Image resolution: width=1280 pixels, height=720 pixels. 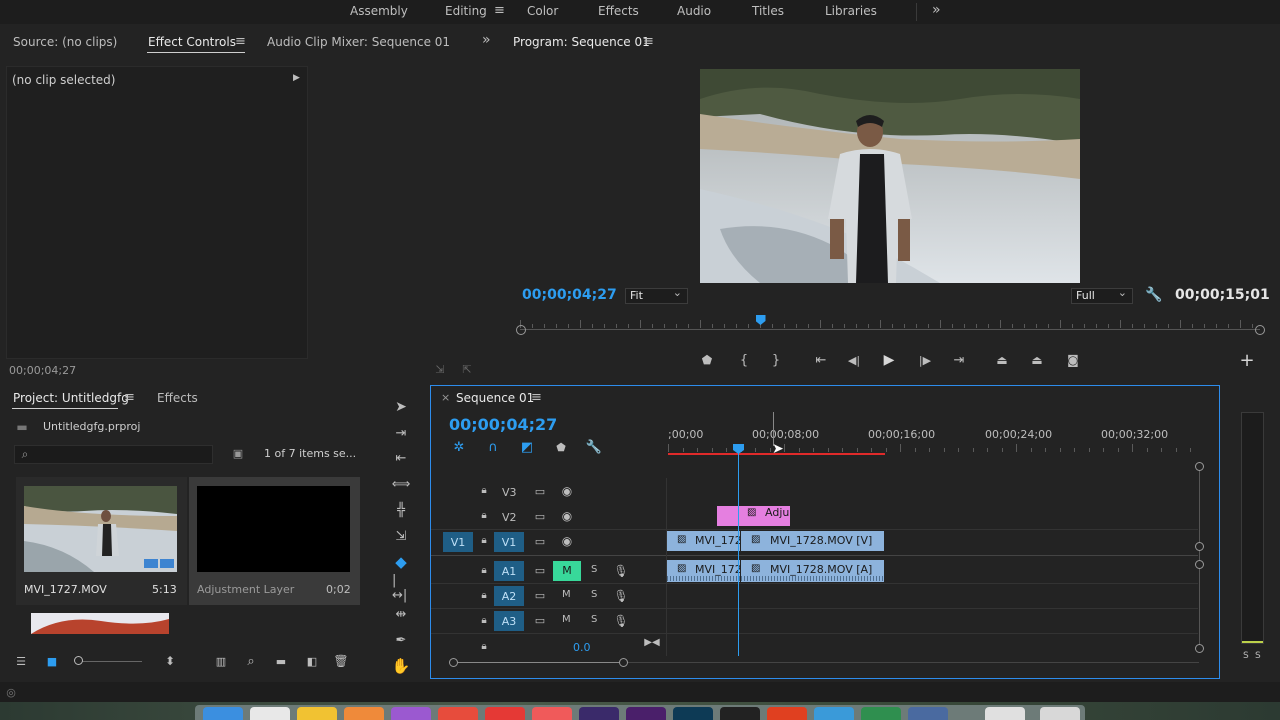 What do you see at coordinates (401, 433) in the screenshot?
I see `track-select-tool-icon: ⇥` at bounding box center [401, 433].